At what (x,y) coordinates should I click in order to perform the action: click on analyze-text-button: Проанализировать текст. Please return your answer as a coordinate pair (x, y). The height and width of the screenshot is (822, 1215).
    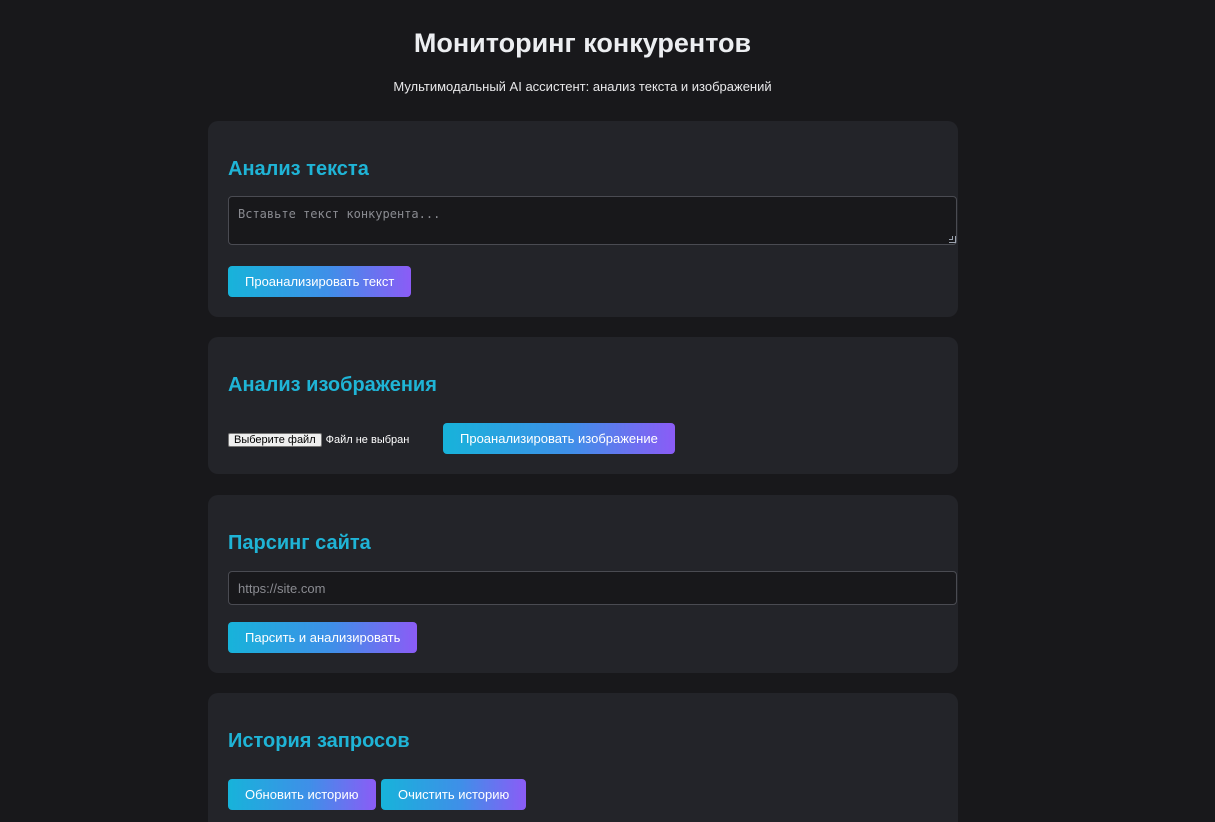
    Looking at the image, I should click on (320, 281).